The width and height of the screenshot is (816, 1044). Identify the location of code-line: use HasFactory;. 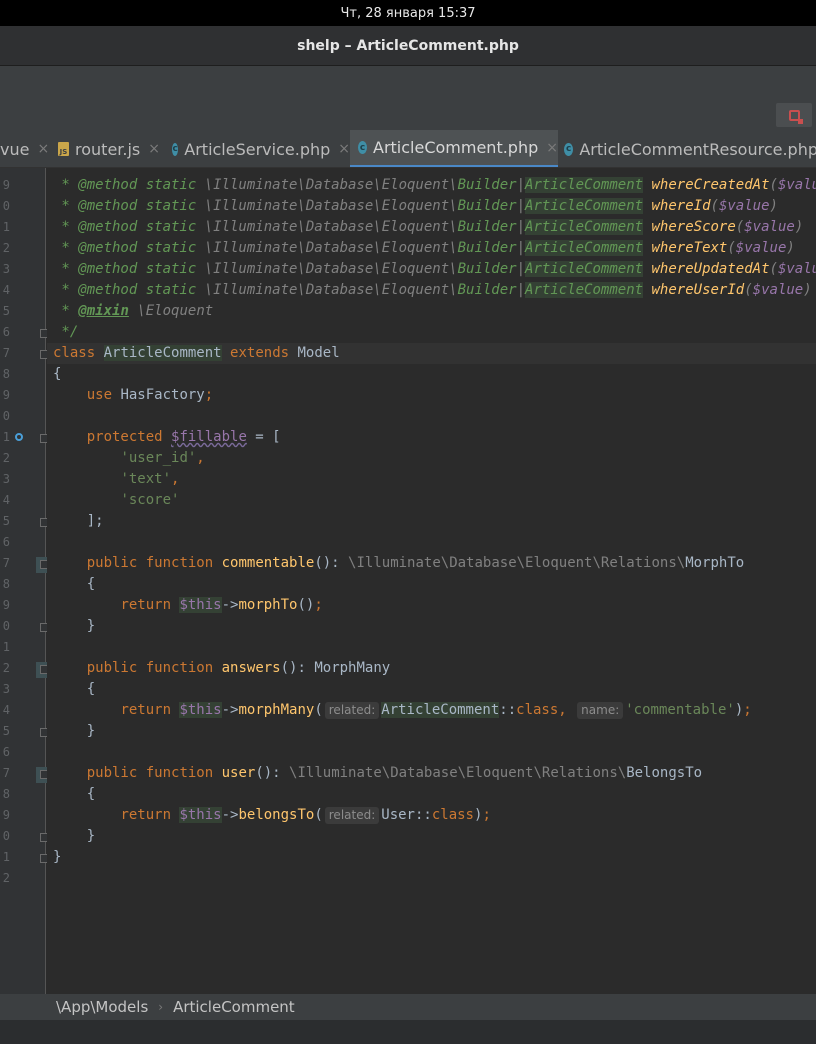
(150, 395).